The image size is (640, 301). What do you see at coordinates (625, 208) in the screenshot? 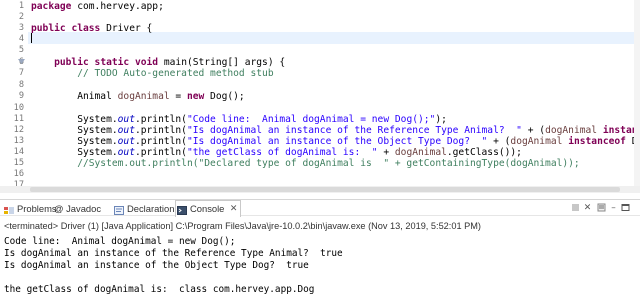
I see `maximize-icon` at bounding box center [625, 208].